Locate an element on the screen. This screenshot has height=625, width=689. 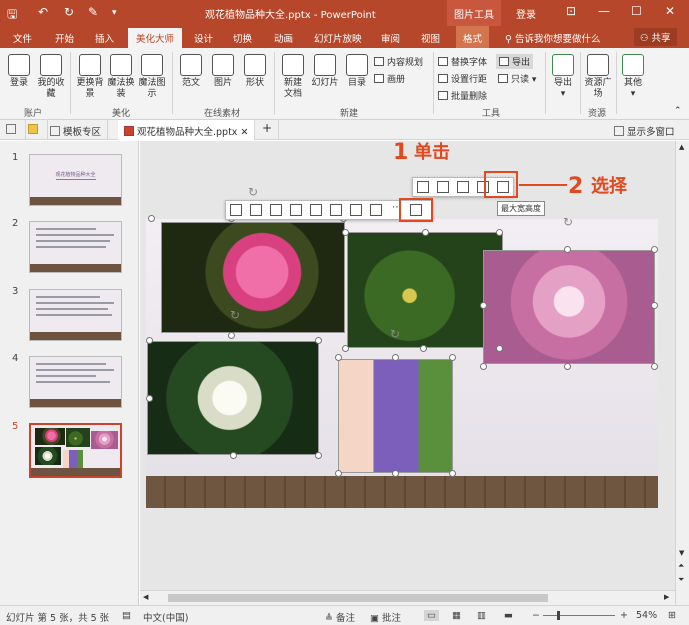
tab-slideshow: 幻灯片放映 is located at coordinates (338, 38).